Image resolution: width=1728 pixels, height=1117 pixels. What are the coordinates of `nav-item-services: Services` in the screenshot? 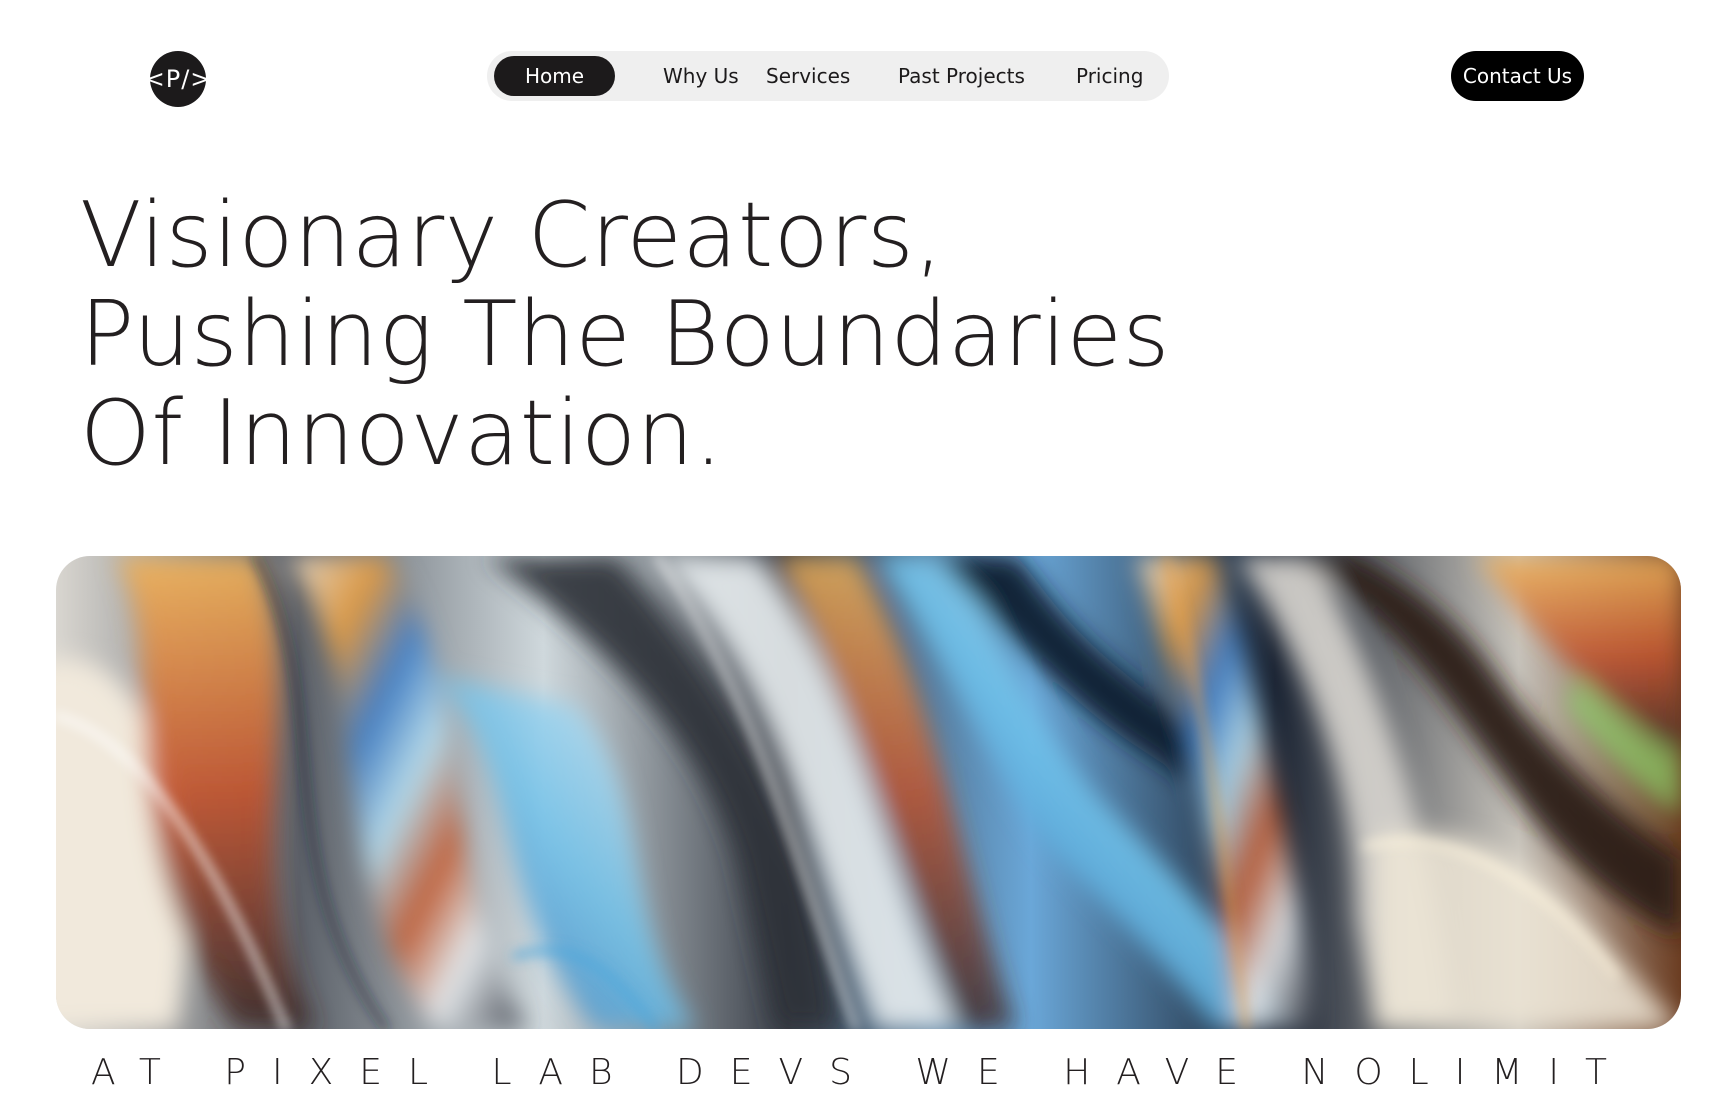 It's located at (808, 76).